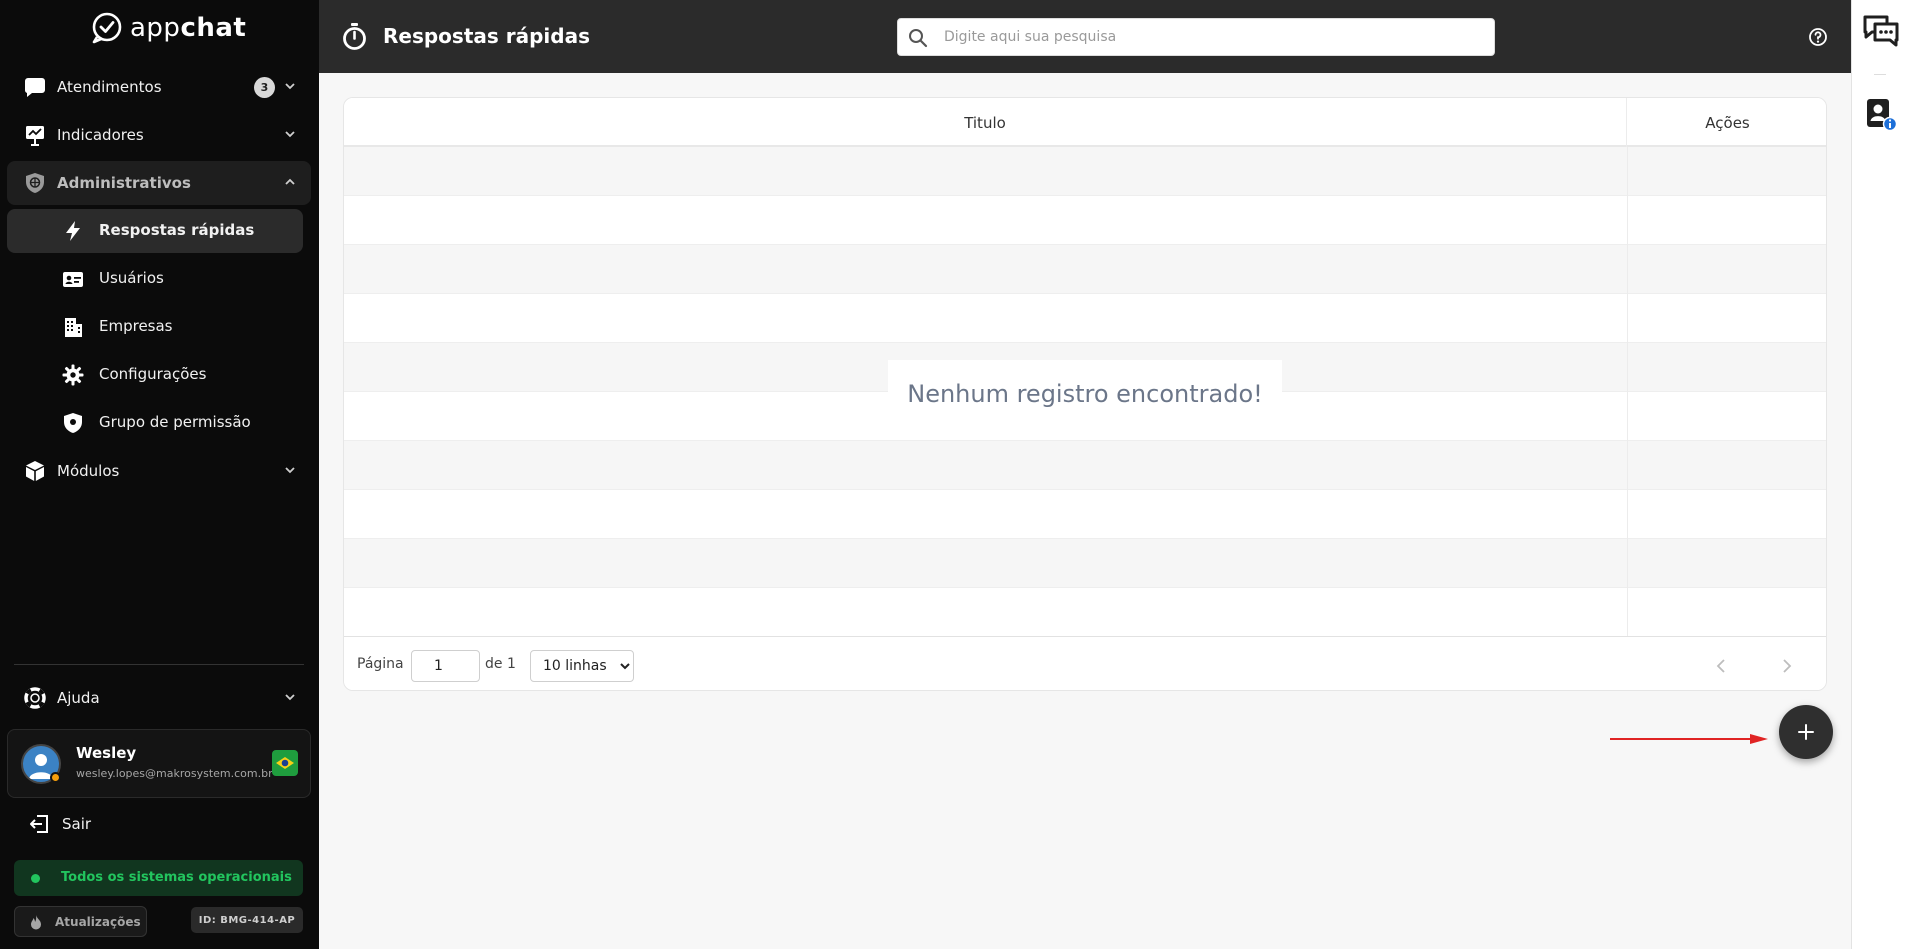 The height and width of the screenshot is (949, 1905). What do you see at coordinates (35, 87) in the screenshot?
I see `chat-bubble-icon` at bounding box center [35, 87].